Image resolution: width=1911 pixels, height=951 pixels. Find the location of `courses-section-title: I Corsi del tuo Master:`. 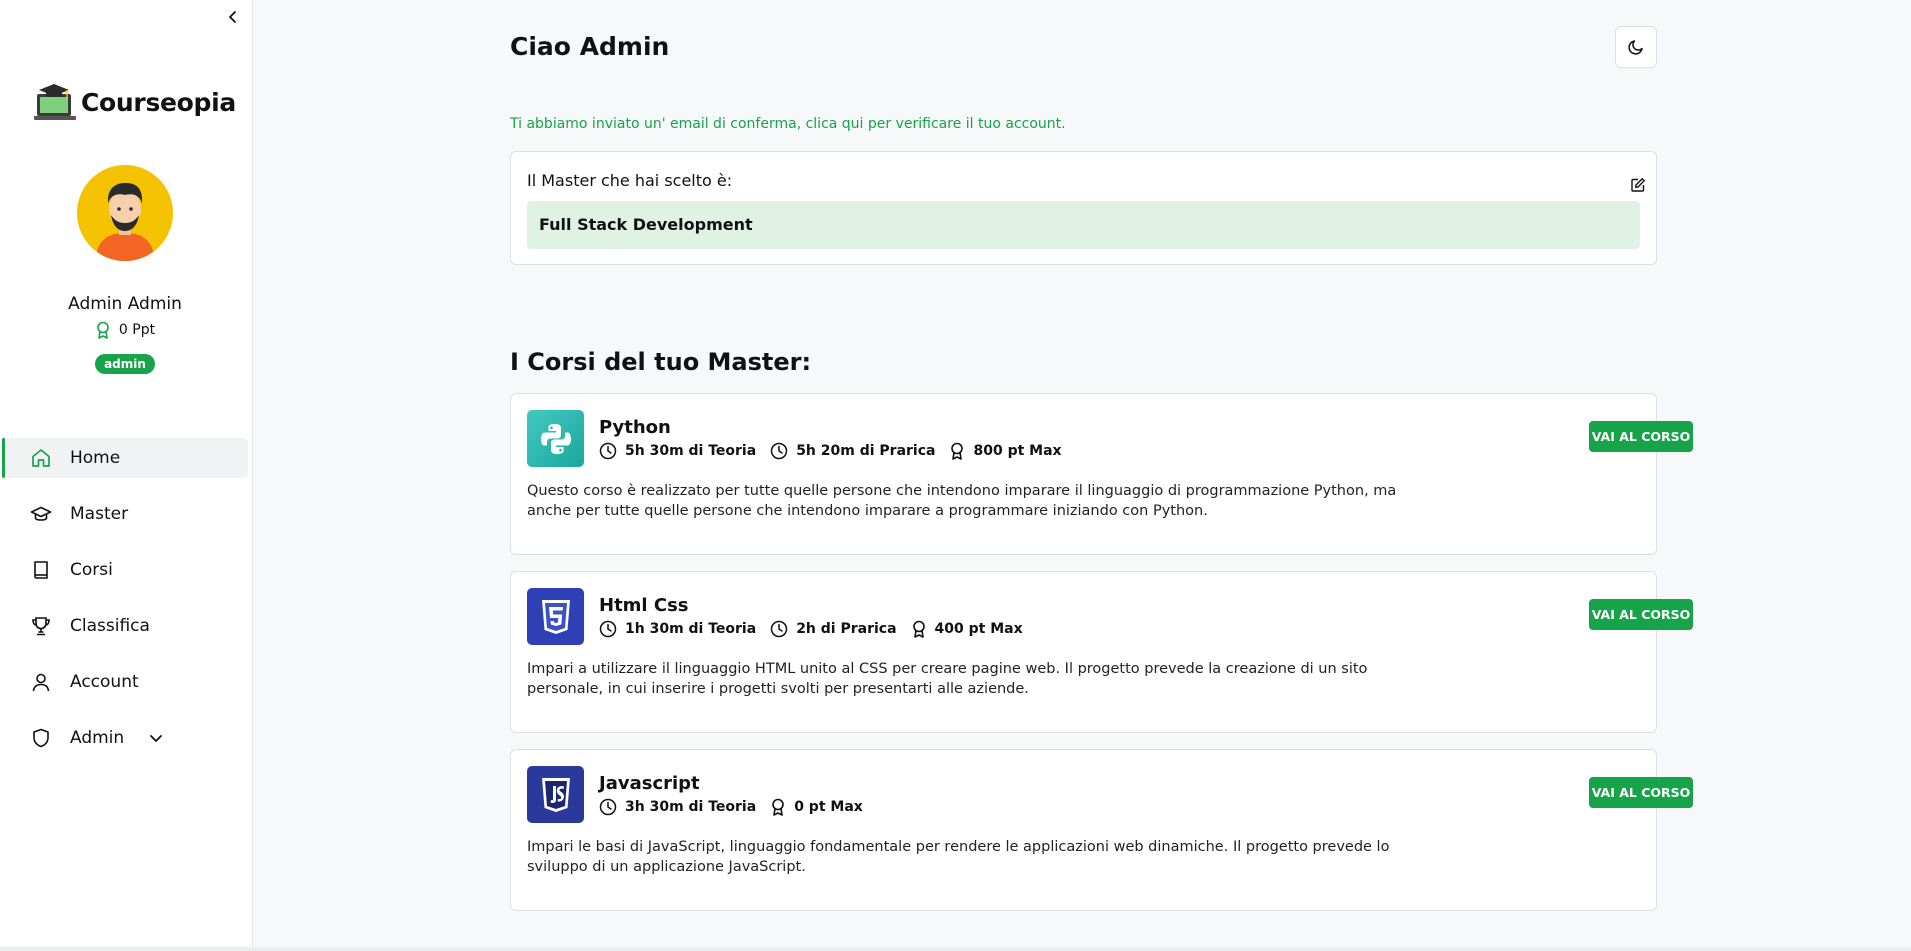

courses-section-title: I Corsi del tuo Master: is located at coordinates (661, 362).